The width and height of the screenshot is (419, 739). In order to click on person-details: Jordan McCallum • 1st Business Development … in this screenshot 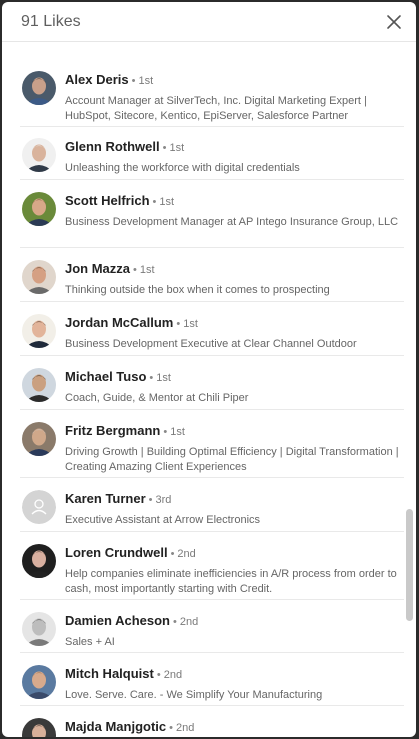, I will do `click(234, 333)`.